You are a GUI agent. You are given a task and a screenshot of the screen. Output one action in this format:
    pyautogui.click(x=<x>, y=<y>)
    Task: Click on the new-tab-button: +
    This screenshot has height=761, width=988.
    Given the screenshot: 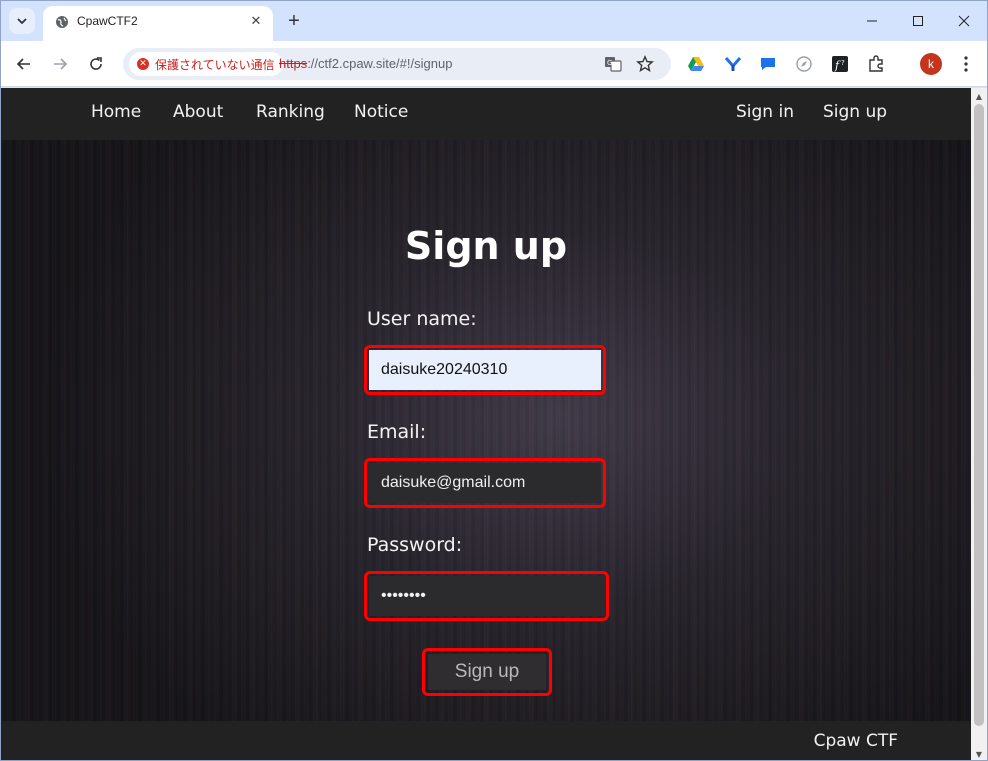 What is the action you would take?
    pyautogui.click(x=294, y=21)
    